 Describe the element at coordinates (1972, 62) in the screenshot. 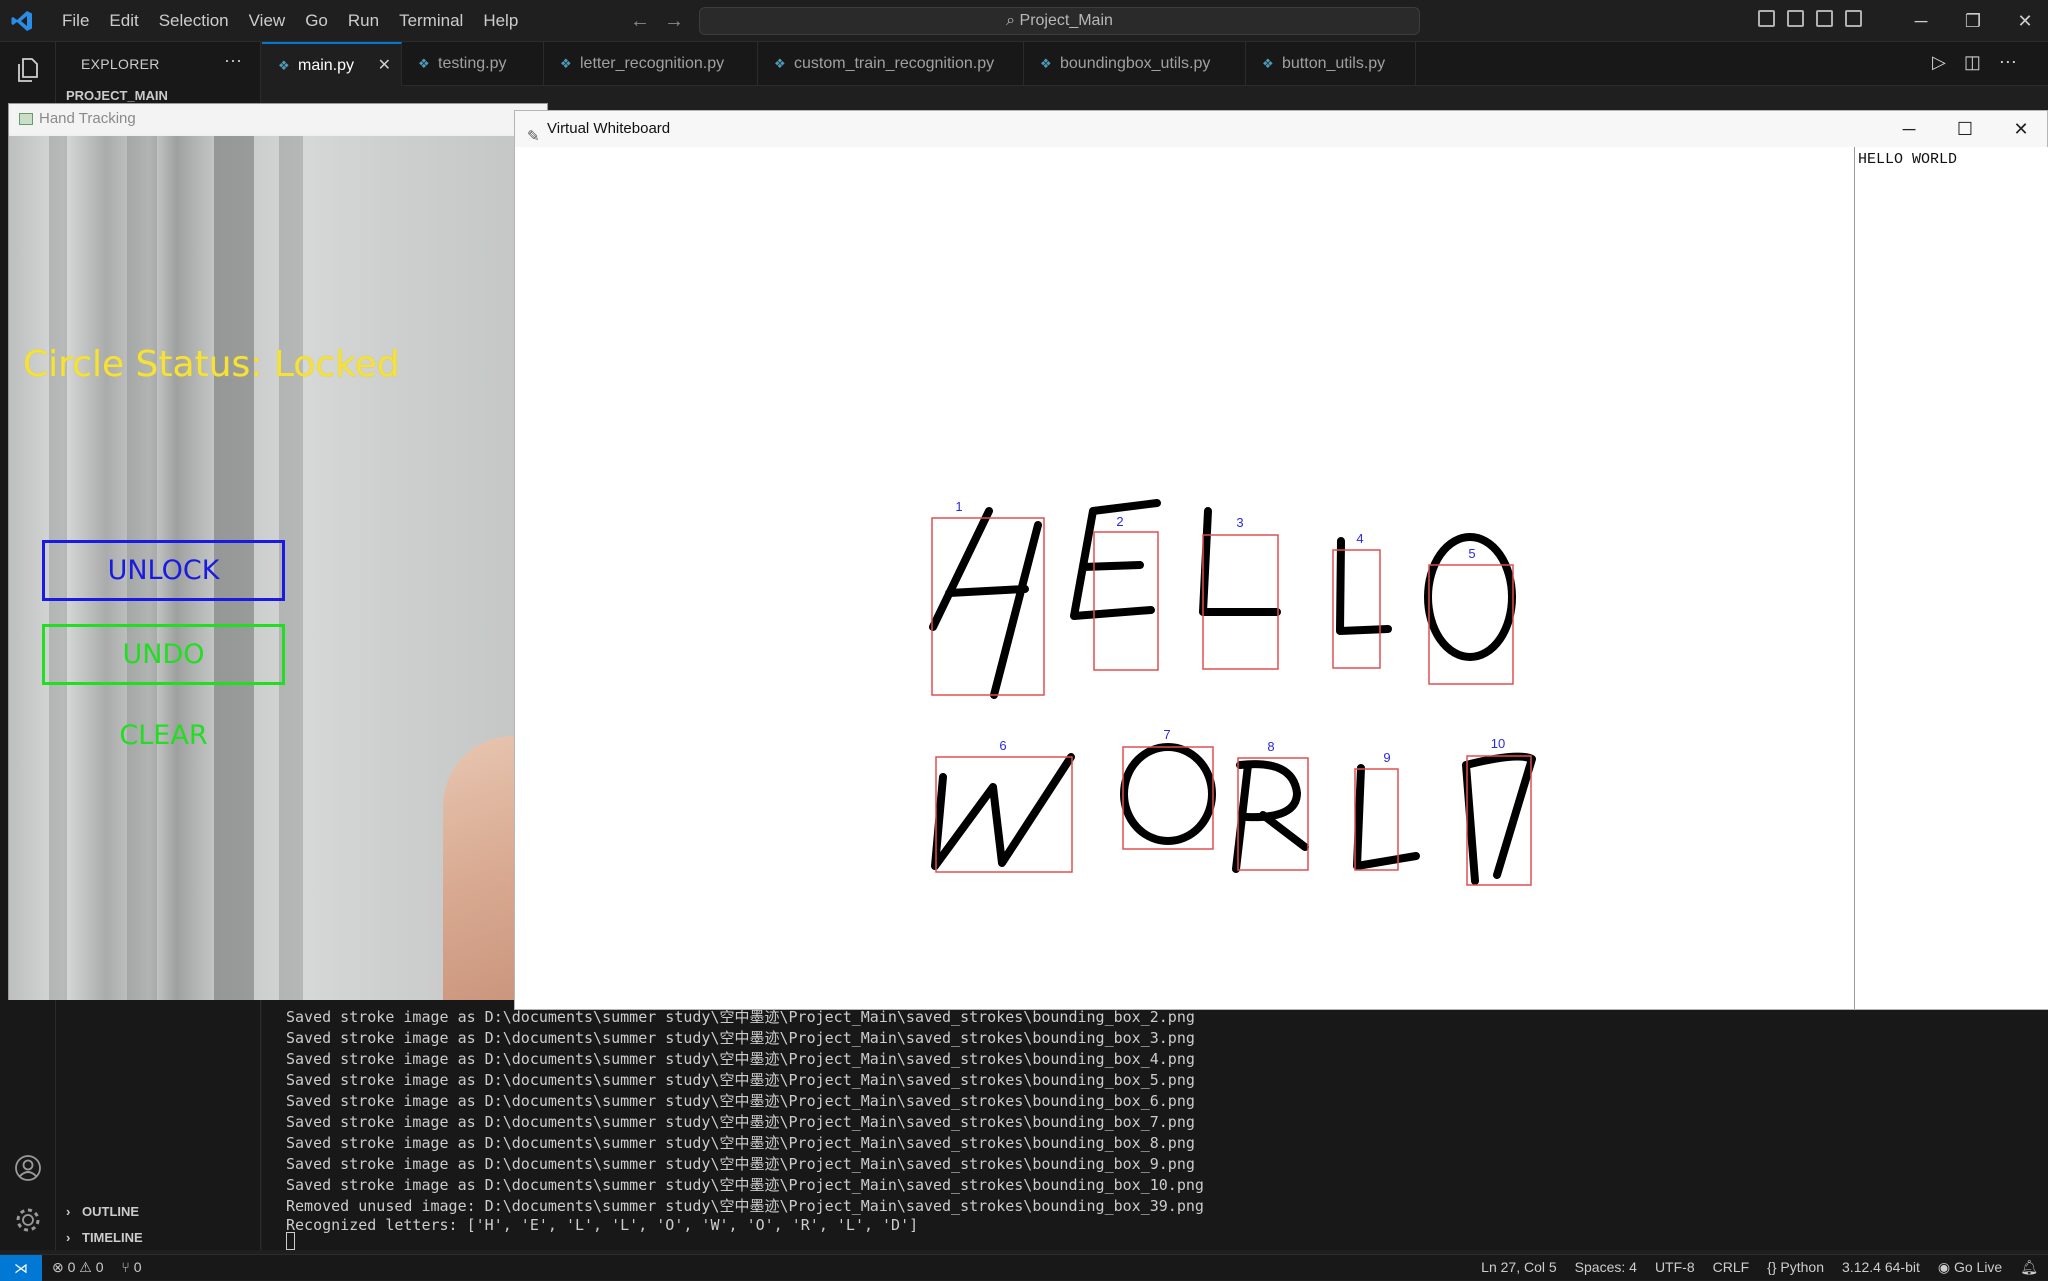

I see `split-editor-icon: ◫` at that location.